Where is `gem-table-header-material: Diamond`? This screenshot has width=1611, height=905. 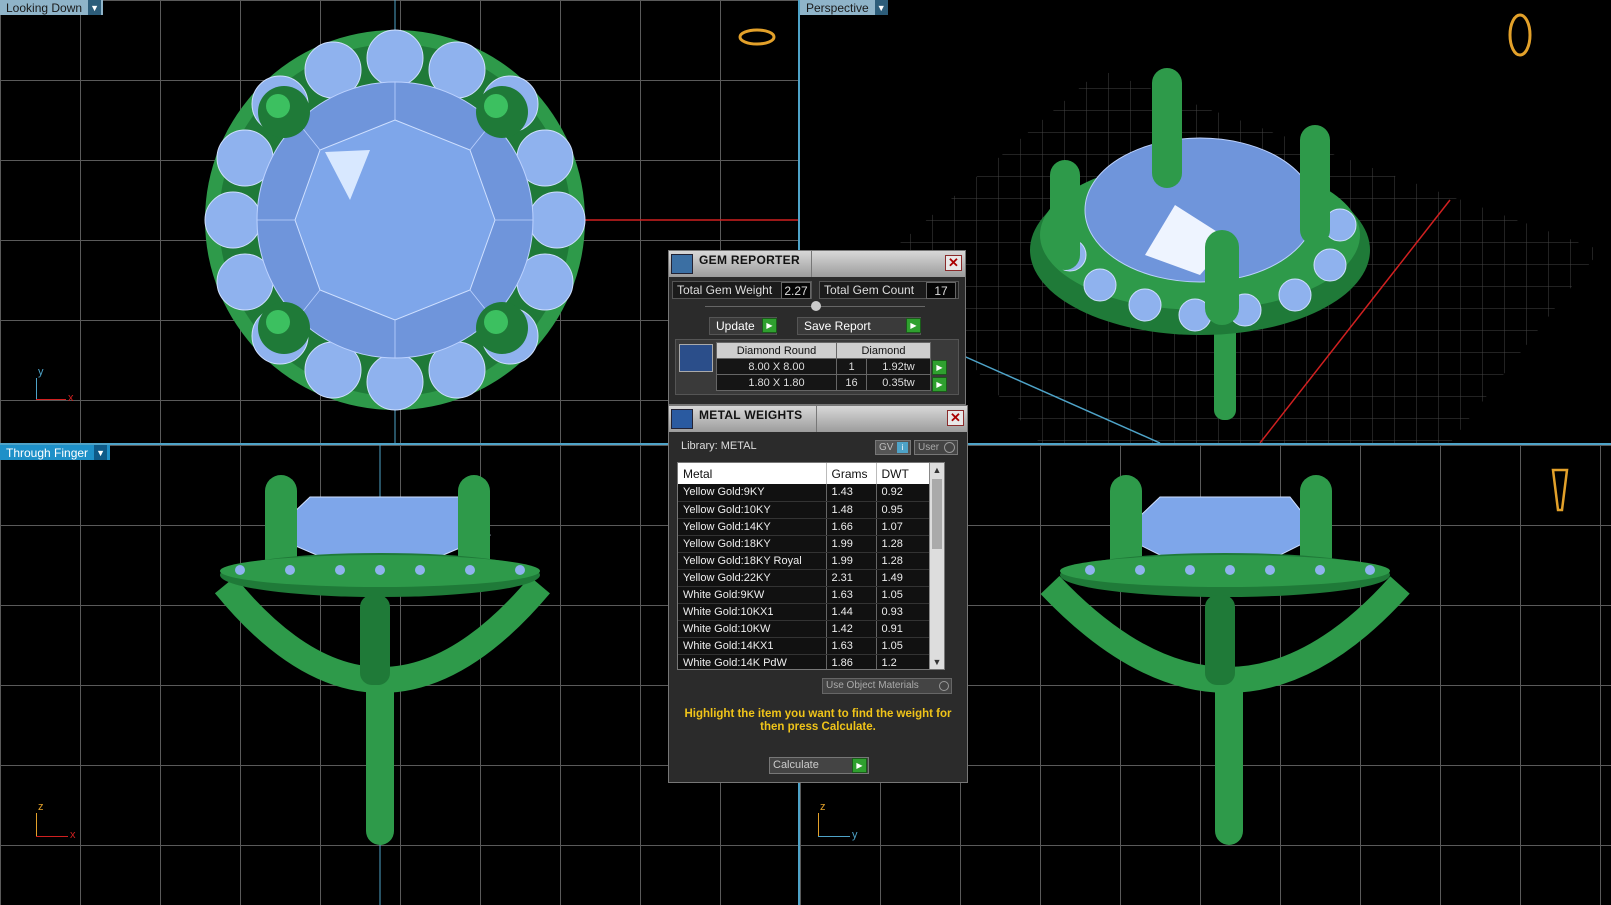
gem-table-header-material: Diamond is located at coordinates (883, 350).